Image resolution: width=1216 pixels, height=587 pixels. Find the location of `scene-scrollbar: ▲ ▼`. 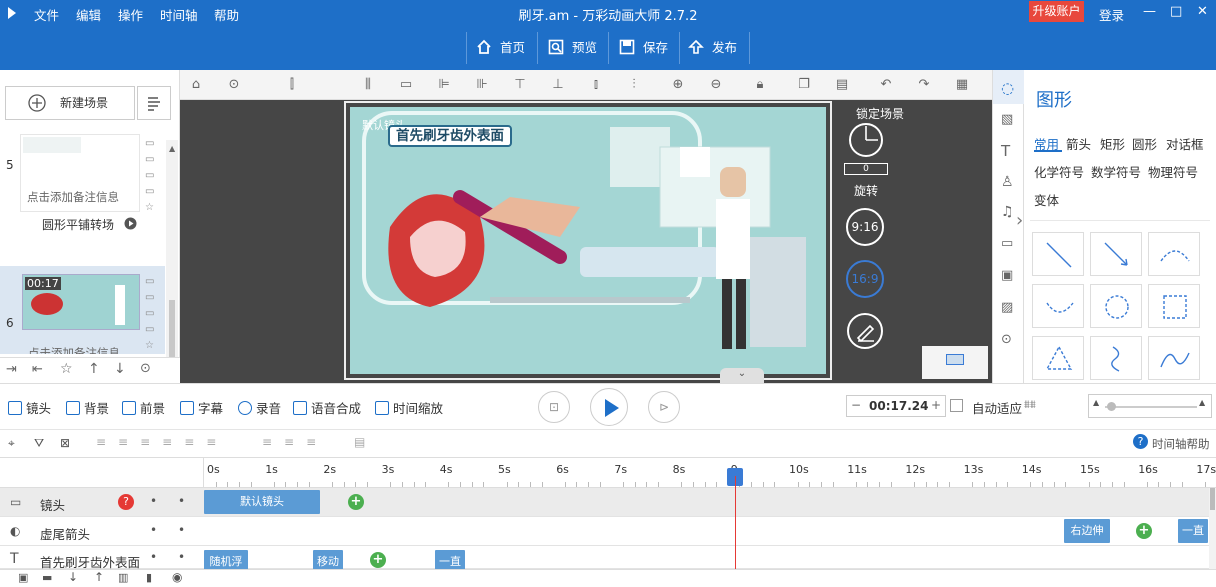

scene-scrollbar: ▲ ▼ is located at coordinates (172, 260).